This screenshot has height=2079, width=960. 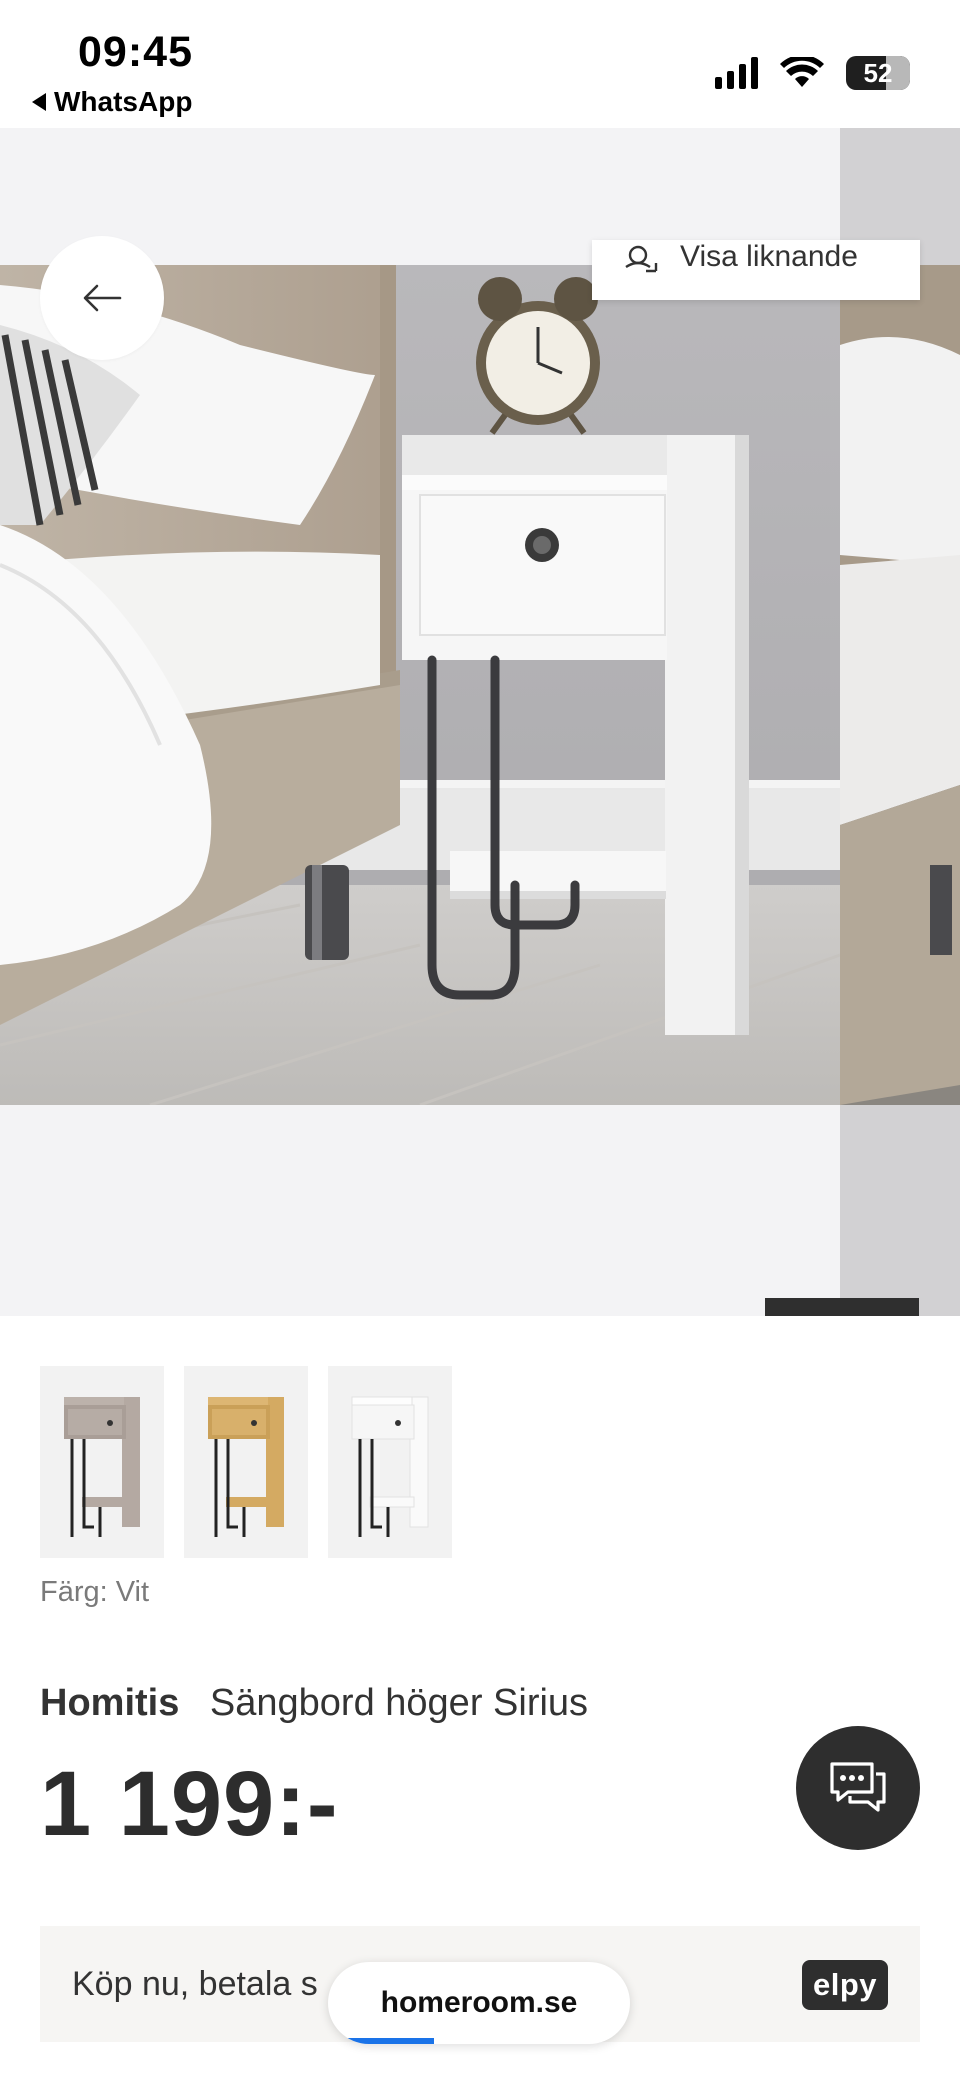 I want to click on battery-level: 52, so click(x=878, y=72).